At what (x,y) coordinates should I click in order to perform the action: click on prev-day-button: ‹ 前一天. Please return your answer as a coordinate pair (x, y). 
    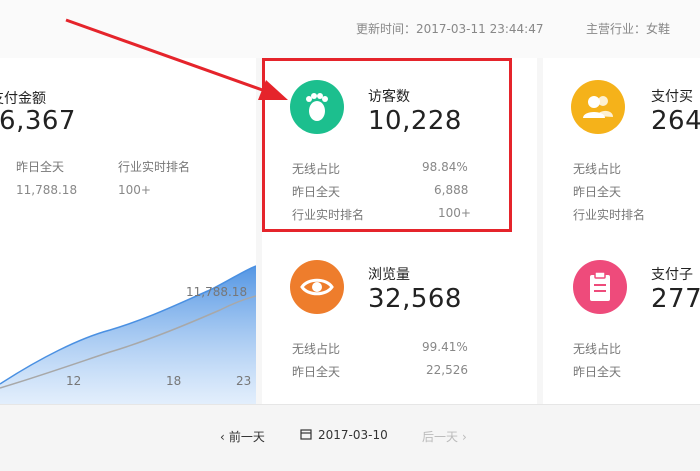
    Looking at the image, I should click on (242, 436).